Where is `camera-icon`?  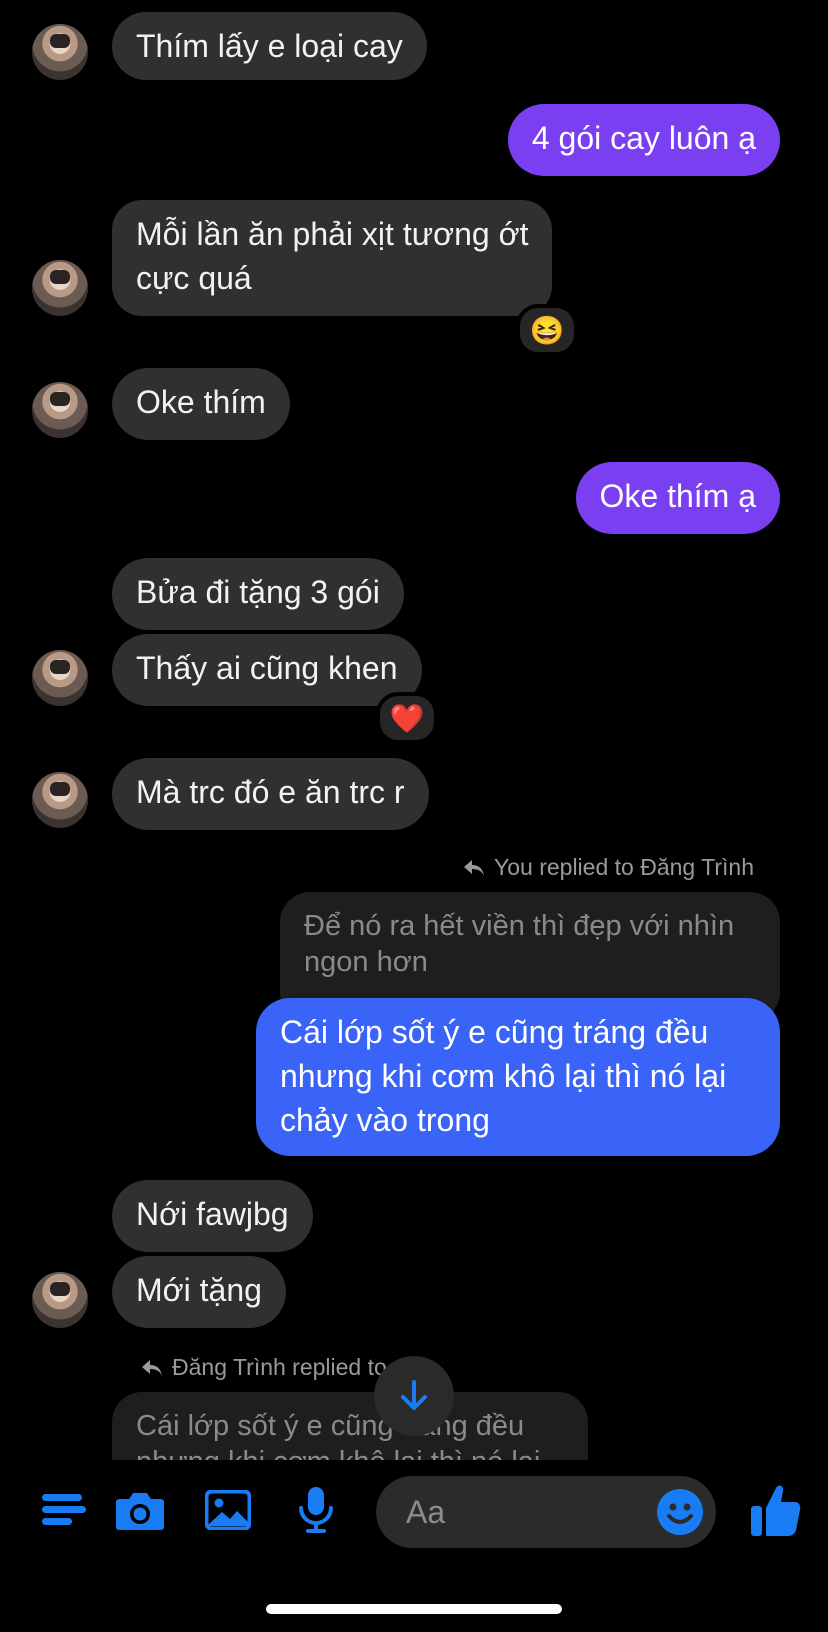 camera-icon is located at coordinates (140, 1511).